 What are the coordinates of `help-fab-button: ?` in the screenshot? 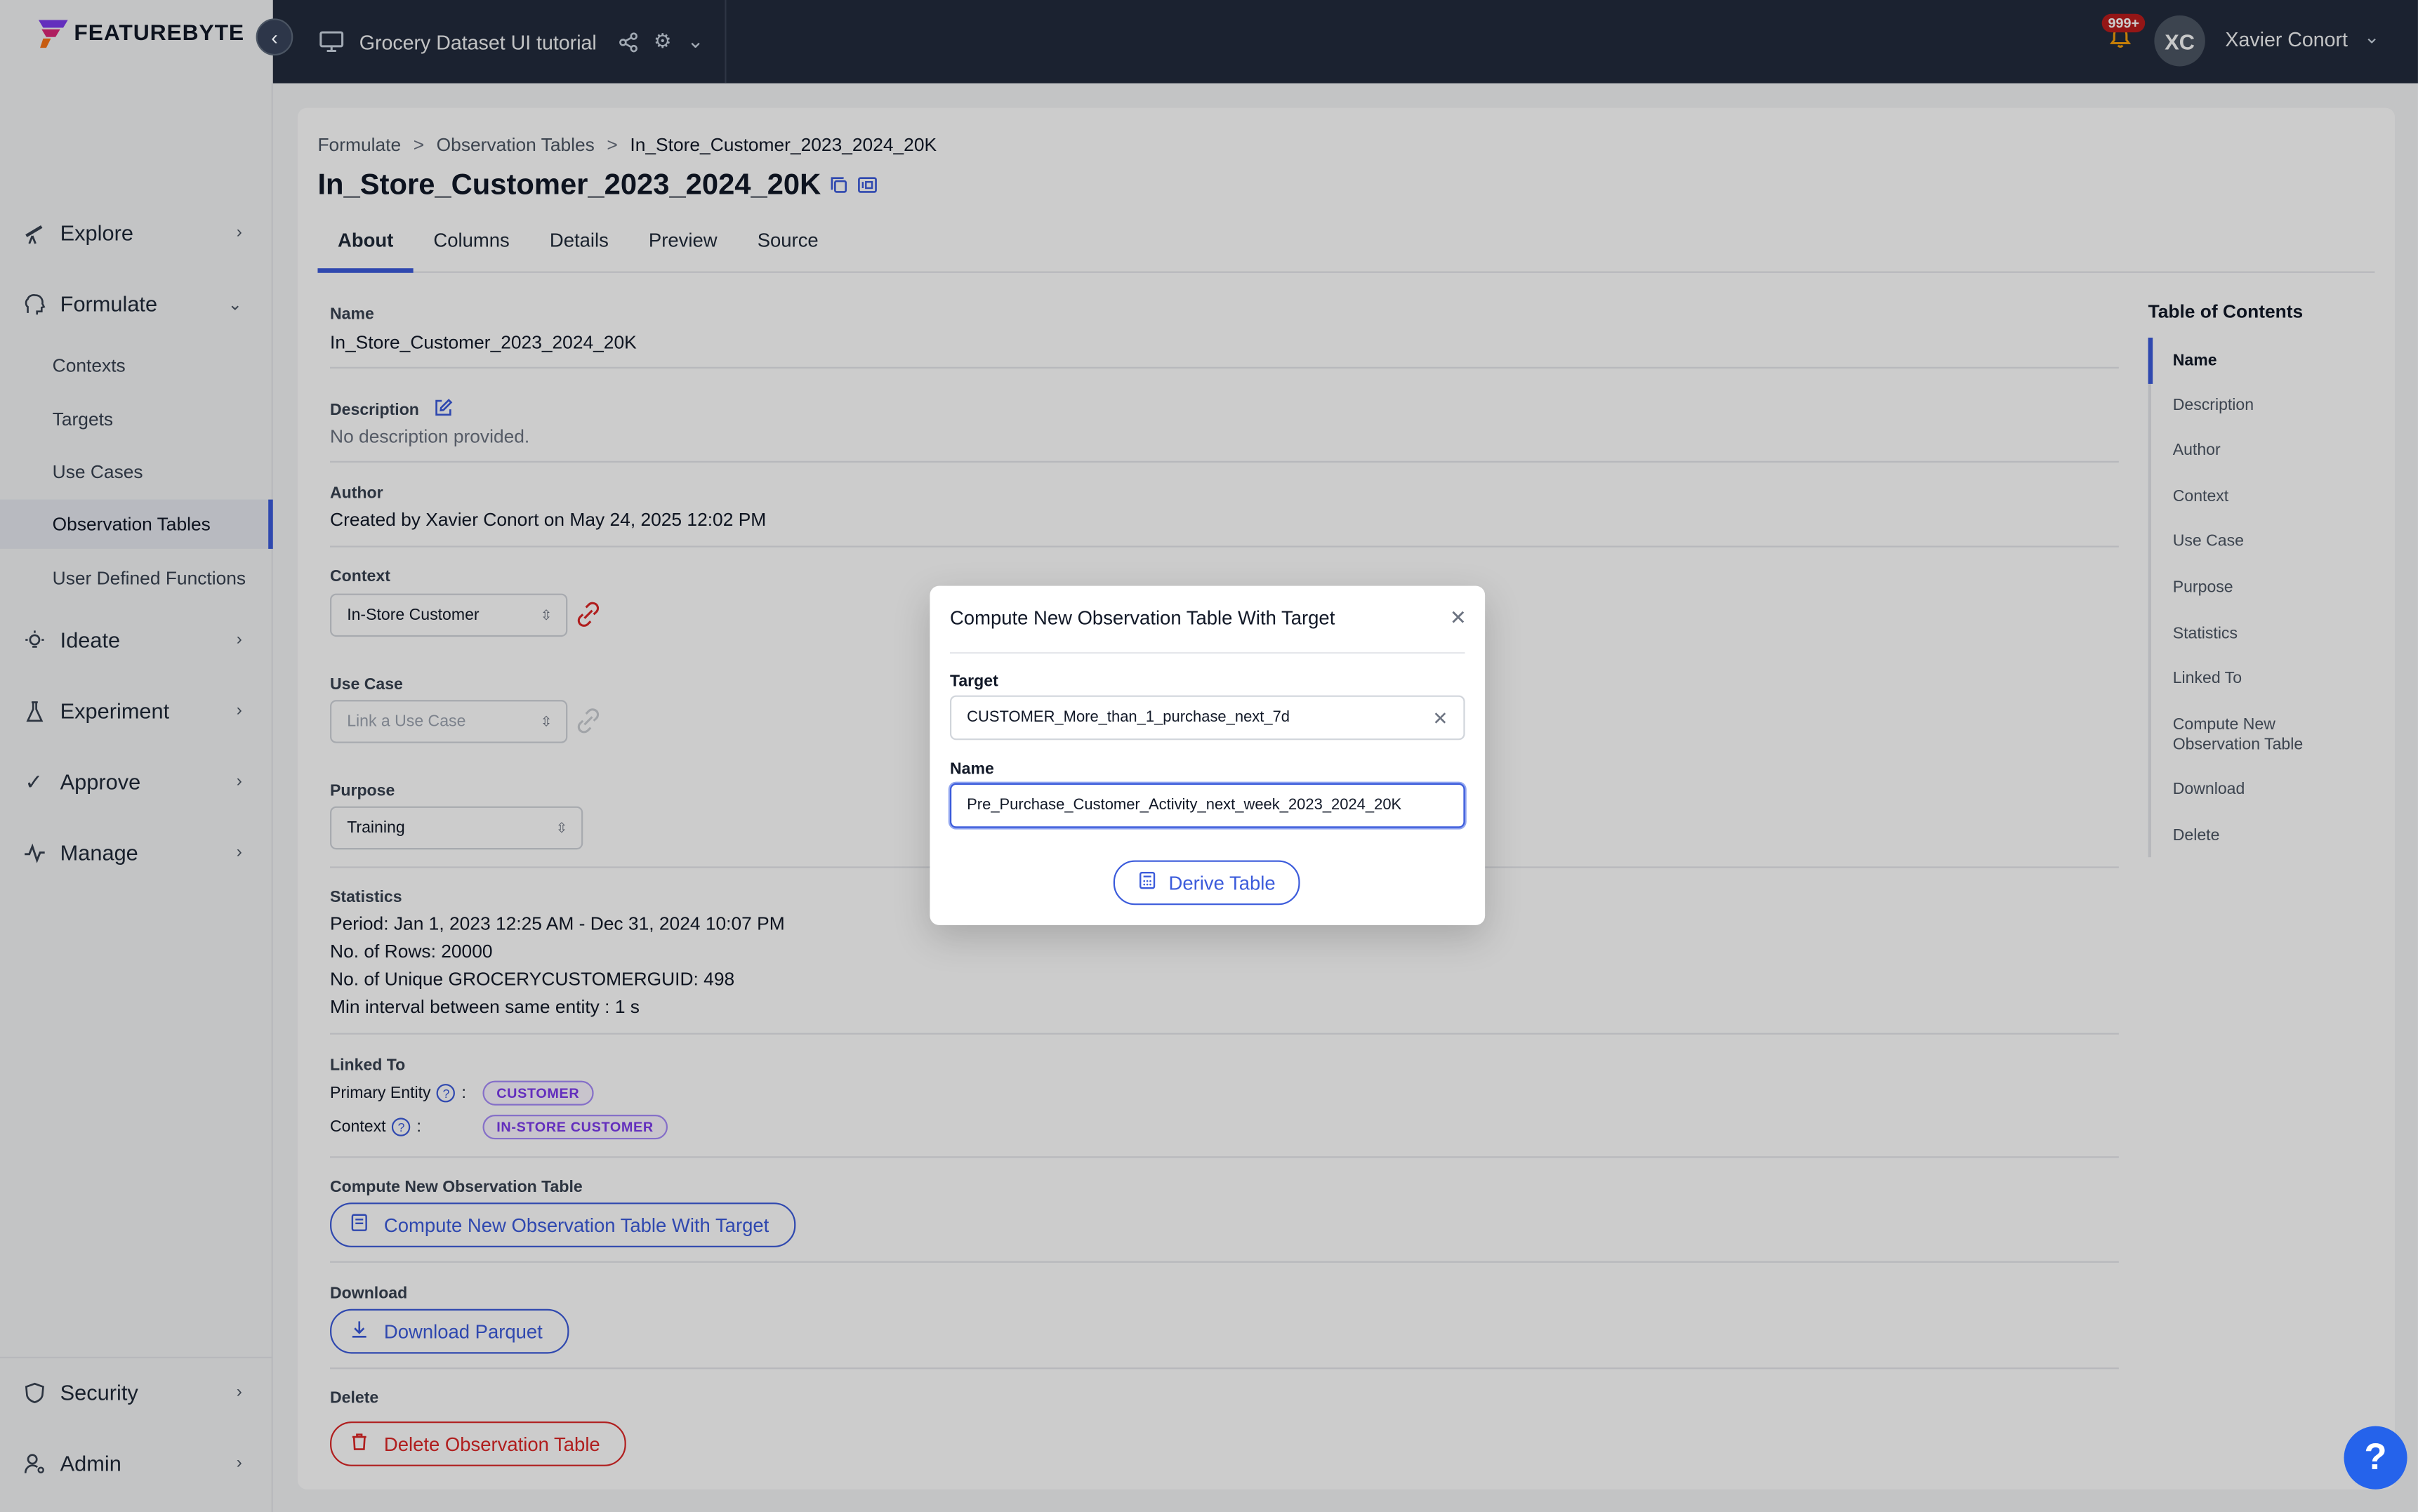 It's located at (2375, 1458).